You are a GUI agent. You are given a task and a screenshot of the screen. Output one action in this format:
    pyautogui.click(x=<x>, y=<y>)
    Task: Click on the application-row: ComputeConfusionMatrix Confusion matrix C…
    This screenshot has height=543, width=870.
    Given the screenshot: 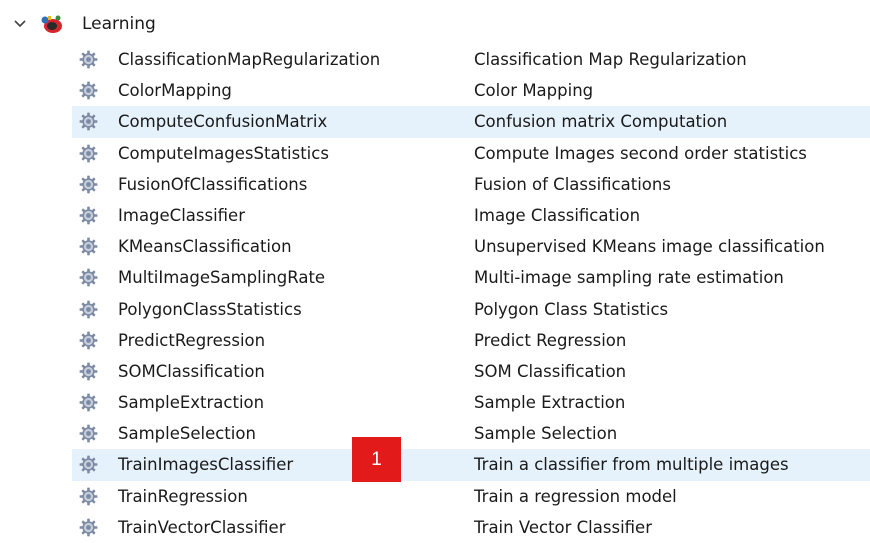 What is the action you would take?
    pyautogui.click(x=471, y=122)
    